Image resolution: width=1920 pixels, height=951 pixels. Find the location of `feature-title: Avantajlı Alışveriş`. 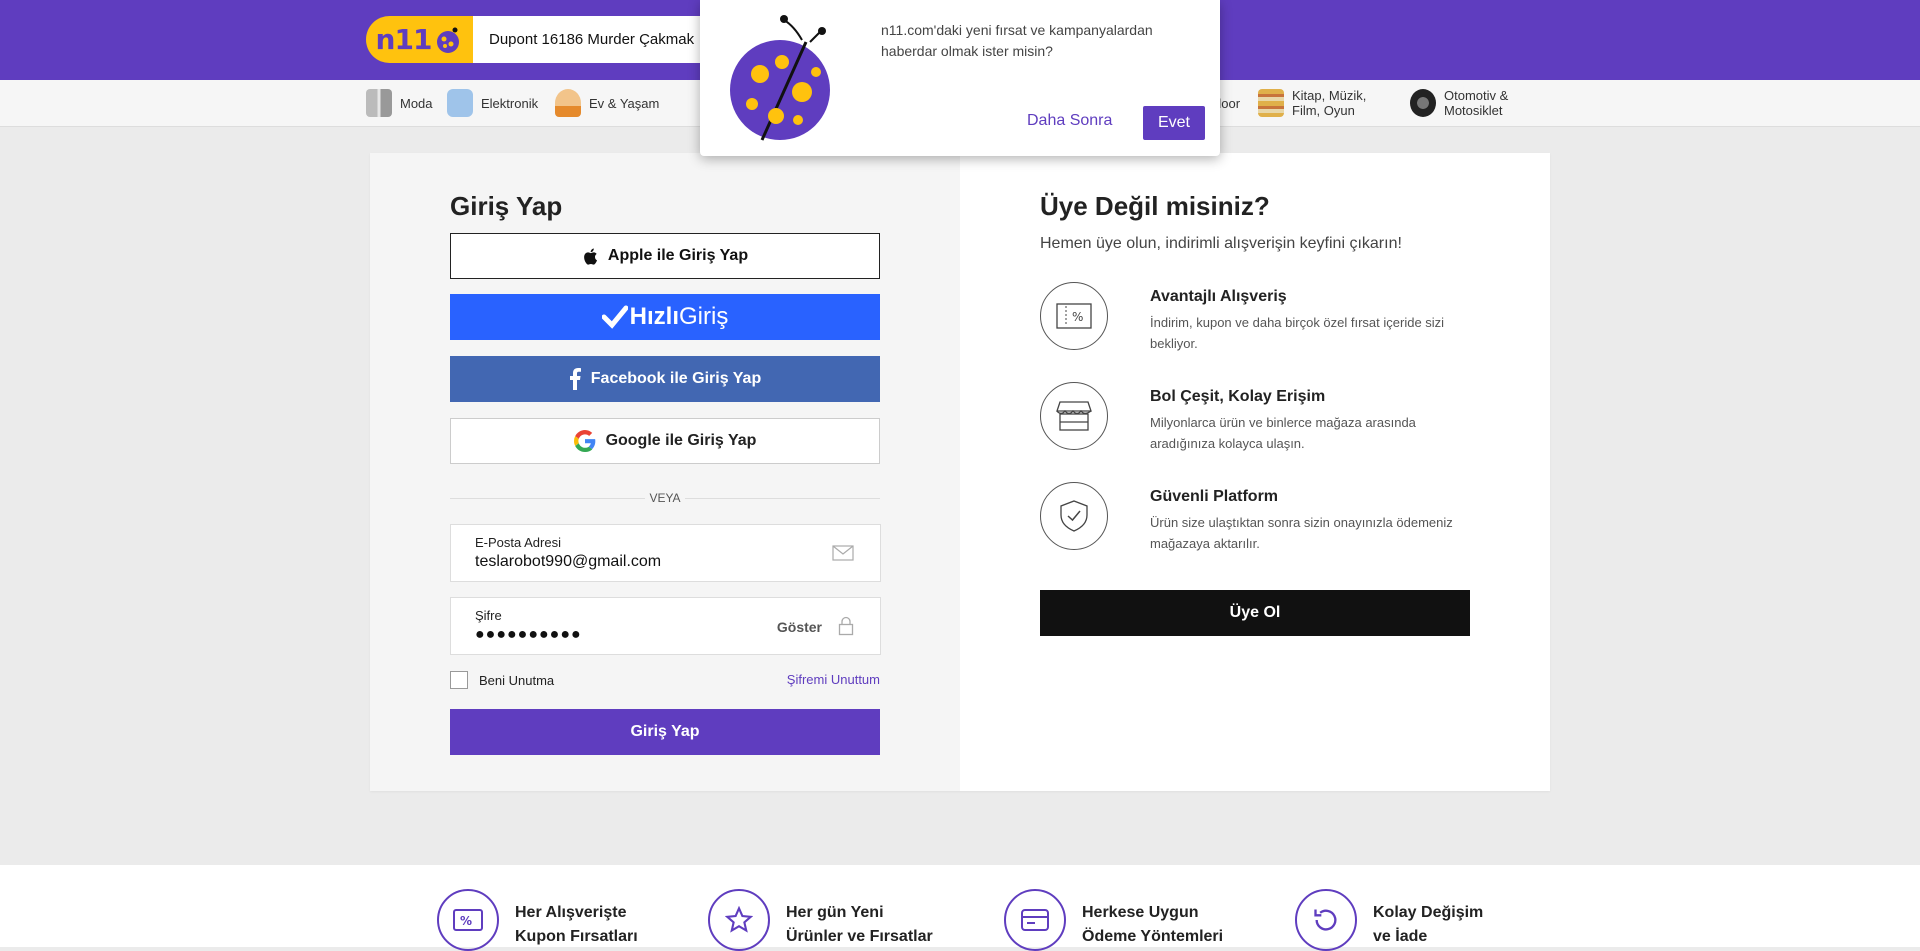

feature-title: Avantajlı Alışveriş is located at coordinates (1218, 296).